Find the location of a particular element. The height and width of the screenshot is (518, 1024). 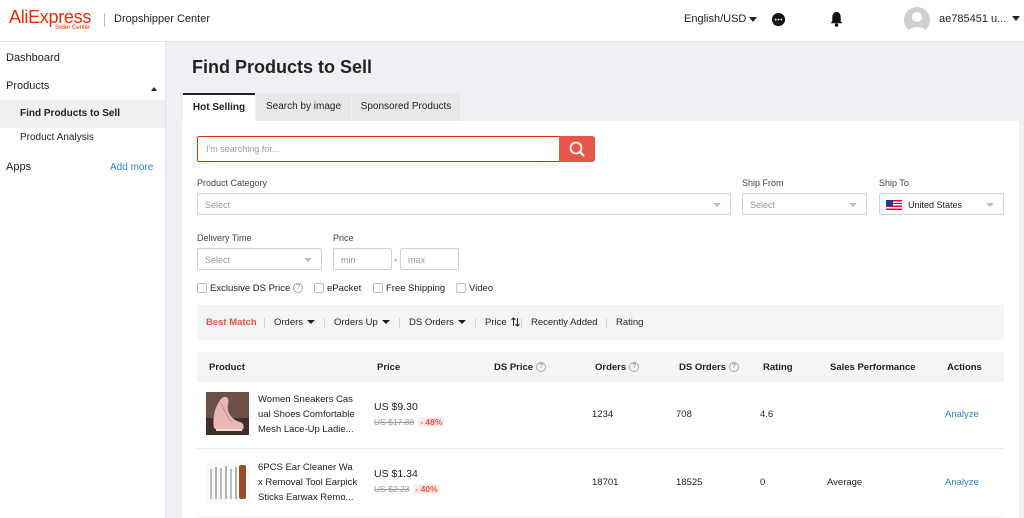

tab-search-by-image: Search by image is located at coordinates (303, 107).